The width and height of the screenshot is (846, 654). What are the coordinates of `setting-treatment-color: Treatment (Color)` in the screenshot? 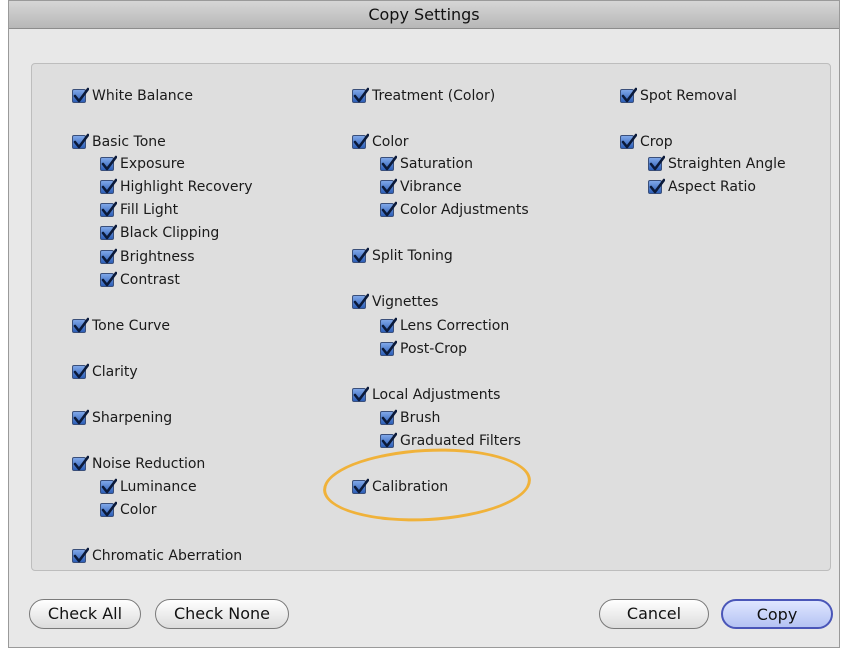 It's located at (423, 96).